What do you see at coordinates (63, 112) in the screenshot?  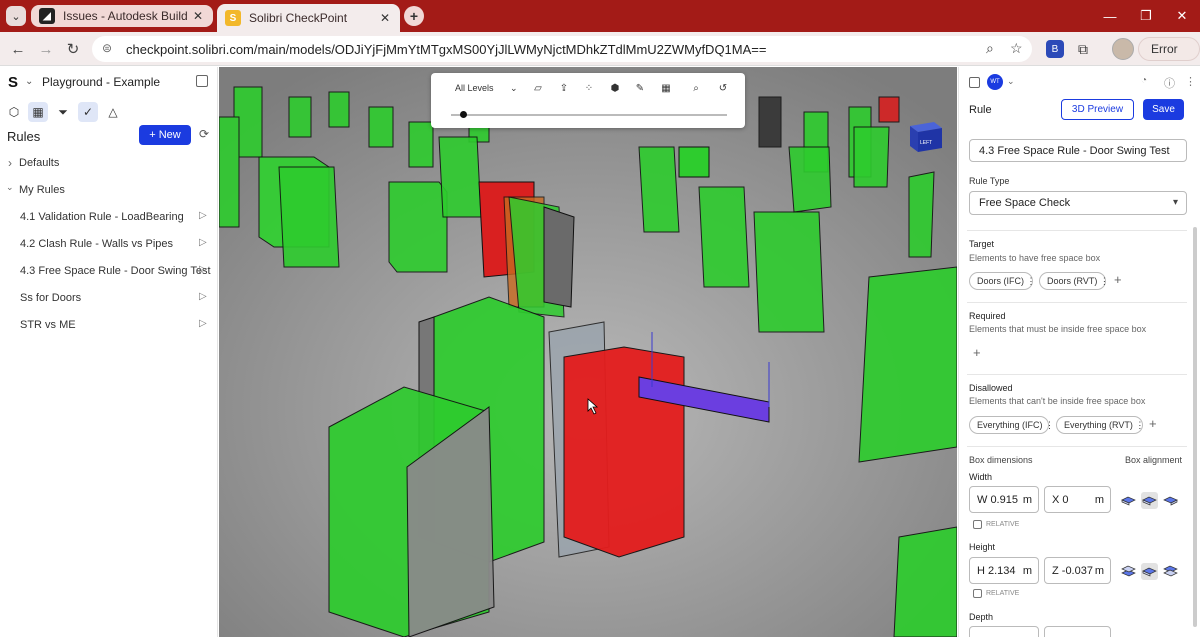 I see `filter-icon: ⏷` at bounding box center [63, 112].